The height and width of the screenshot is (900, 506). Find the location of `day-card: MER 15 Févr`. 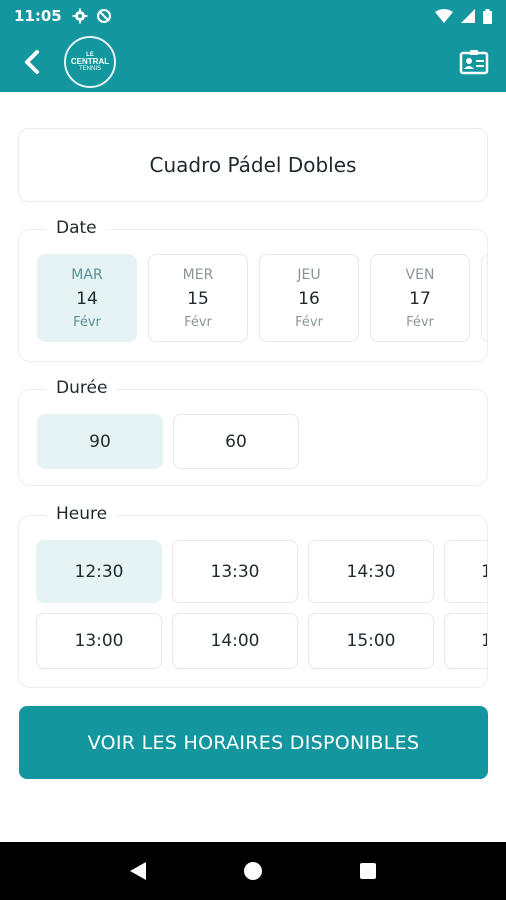

day-card: MER 15 Févr is located at coordinates (198, 298).